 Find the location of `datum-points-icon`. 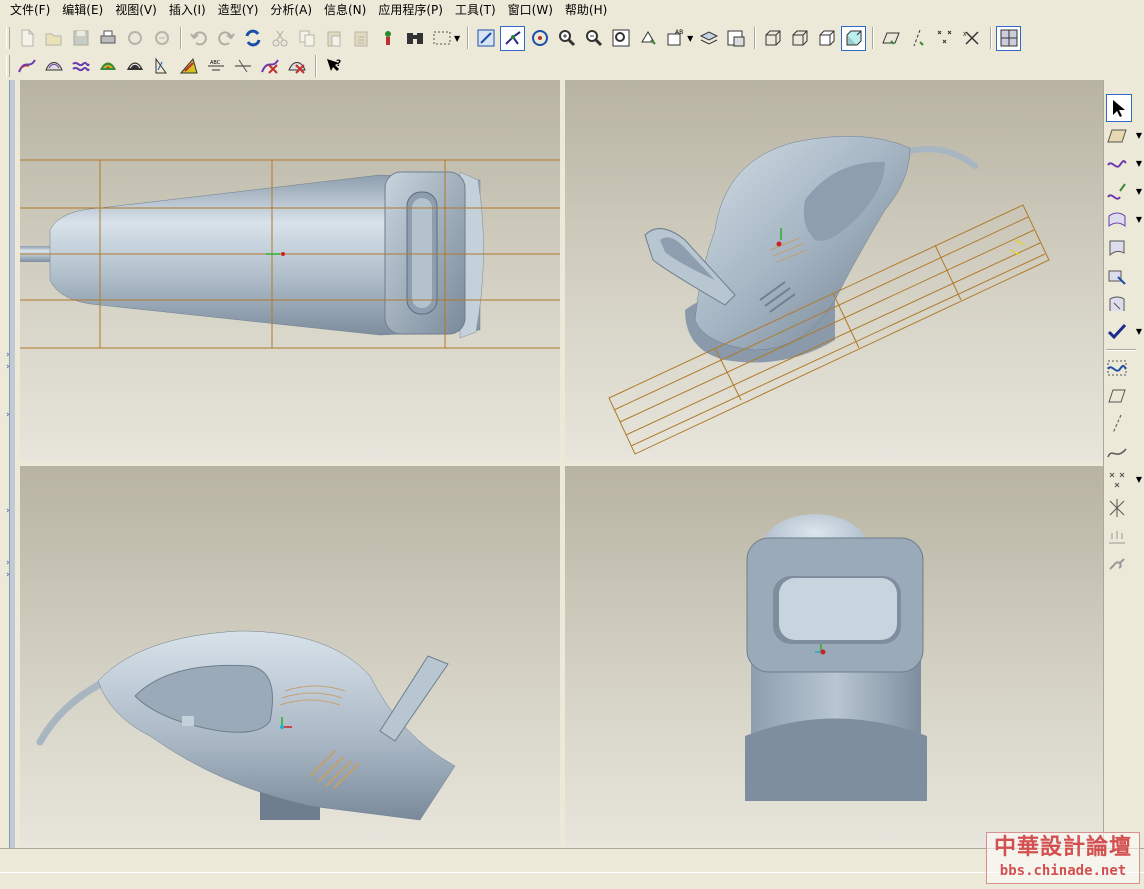

datum-points-icon is located at coordinates (944, 38).